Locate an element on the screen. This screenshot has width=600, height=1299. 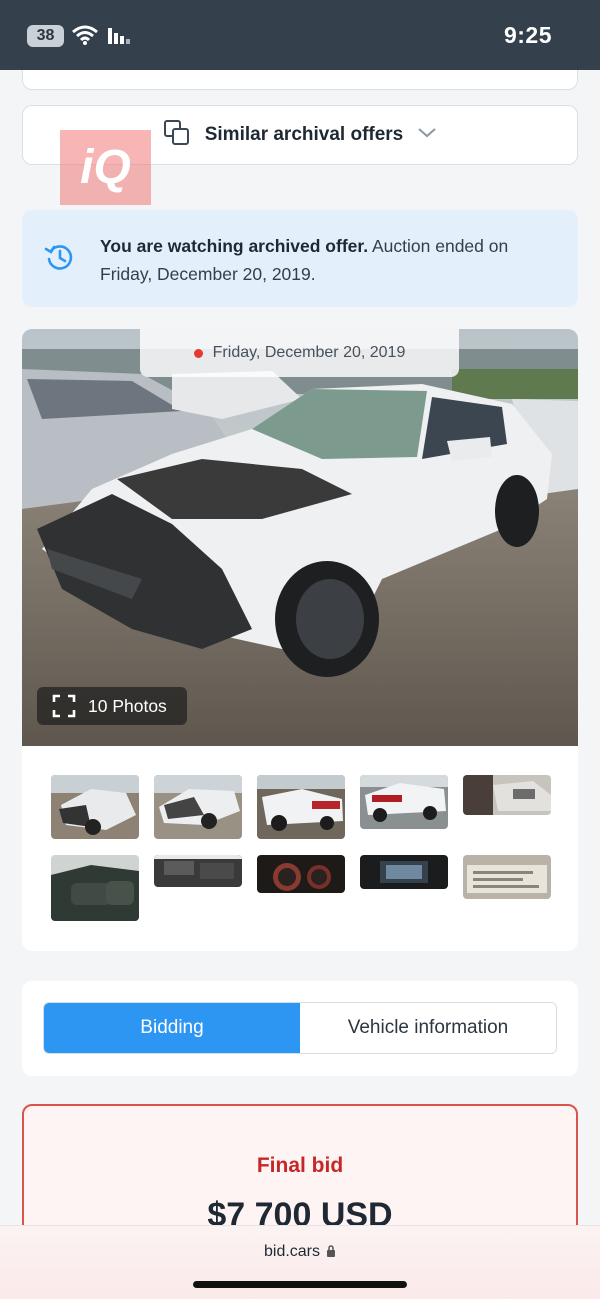
url-text: bid.cars is located at coordinates (292, 1251).